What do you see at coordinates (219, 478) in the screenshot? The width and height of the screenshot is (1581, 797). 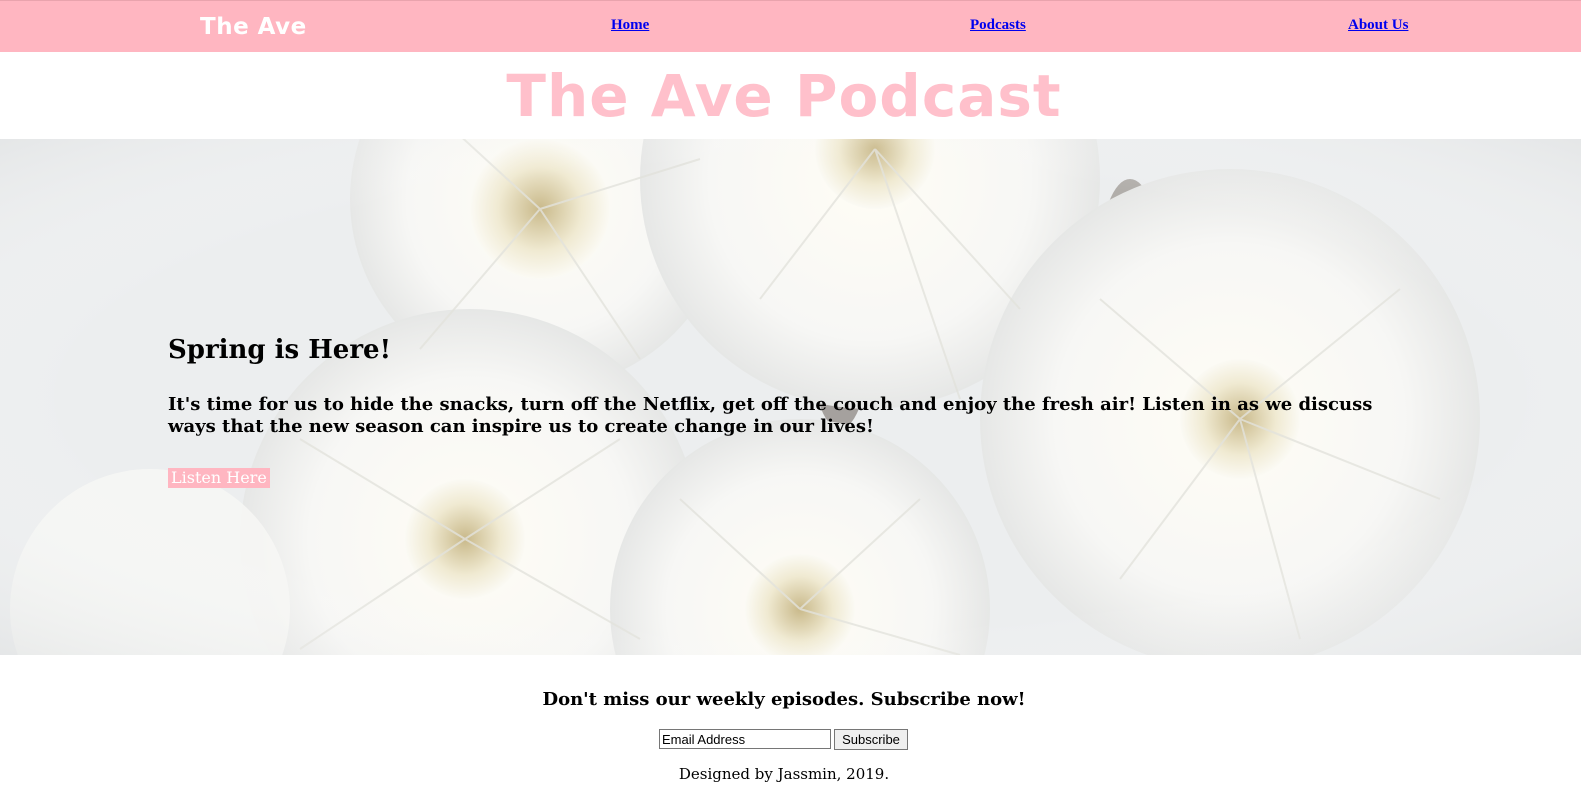 I see `listen-here-button: Listen Here` at bounding box center [219, 478].